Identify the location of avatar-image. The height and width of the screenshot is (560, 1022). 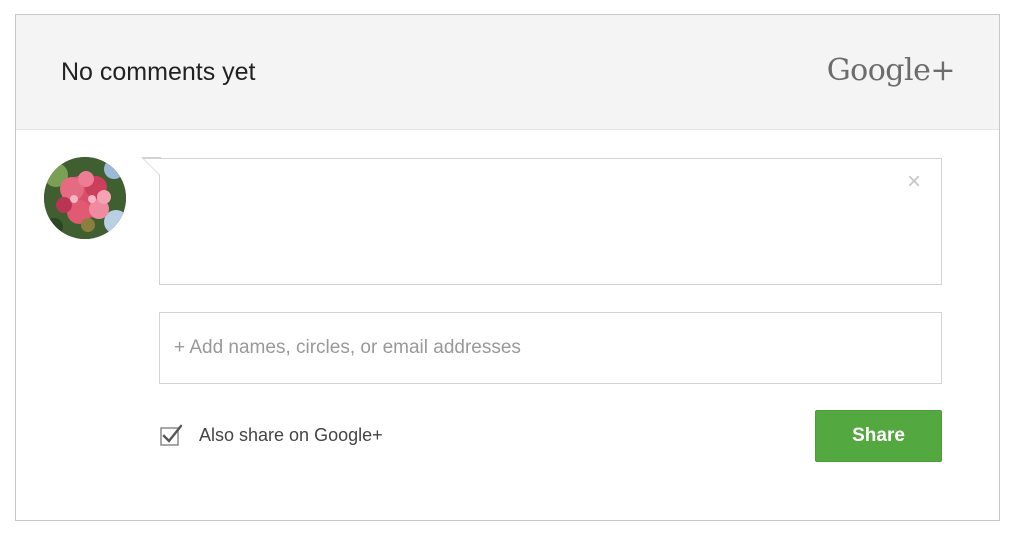
(85, 198).